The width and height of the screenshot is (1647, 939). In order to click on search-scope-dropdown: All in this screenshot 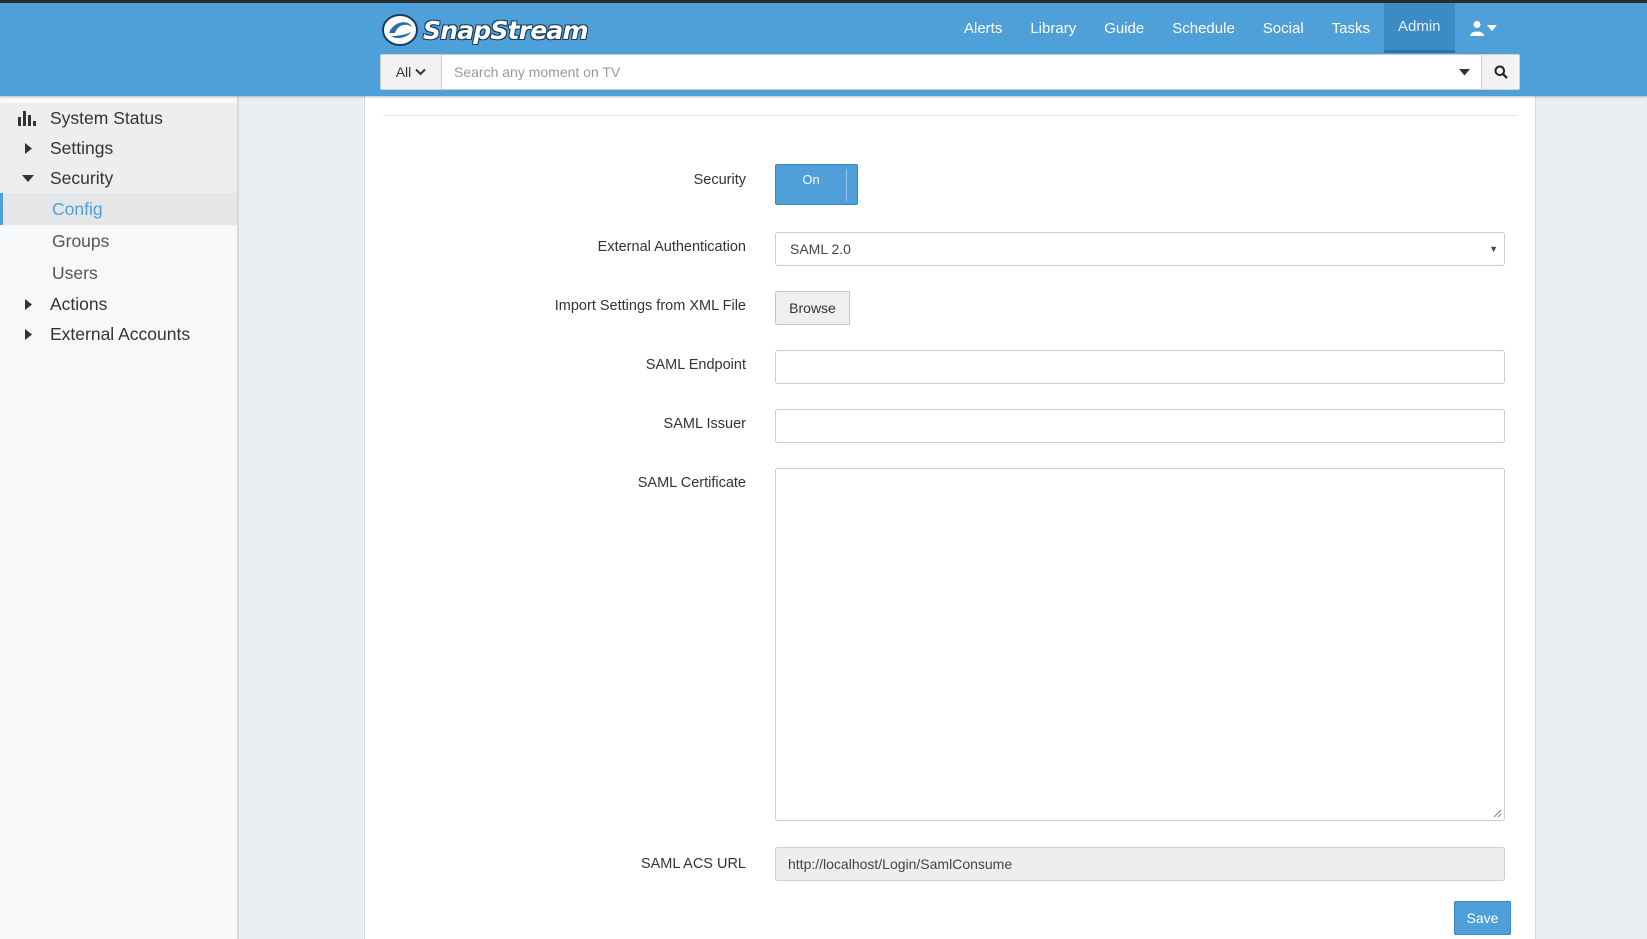, I will do `click(411, 72)`.